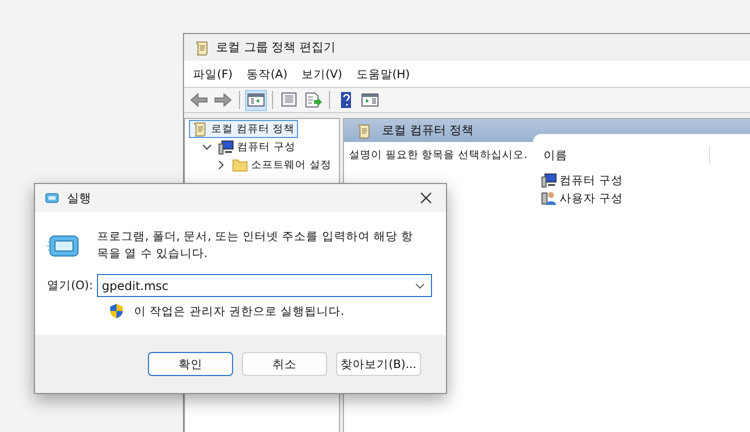  What do you see at coordinates (239, 311) in the screenshot?
I see `admin-note: 이 작업은 관리자 권한으로 실행됩니다.` at bounding box center [239, 311].